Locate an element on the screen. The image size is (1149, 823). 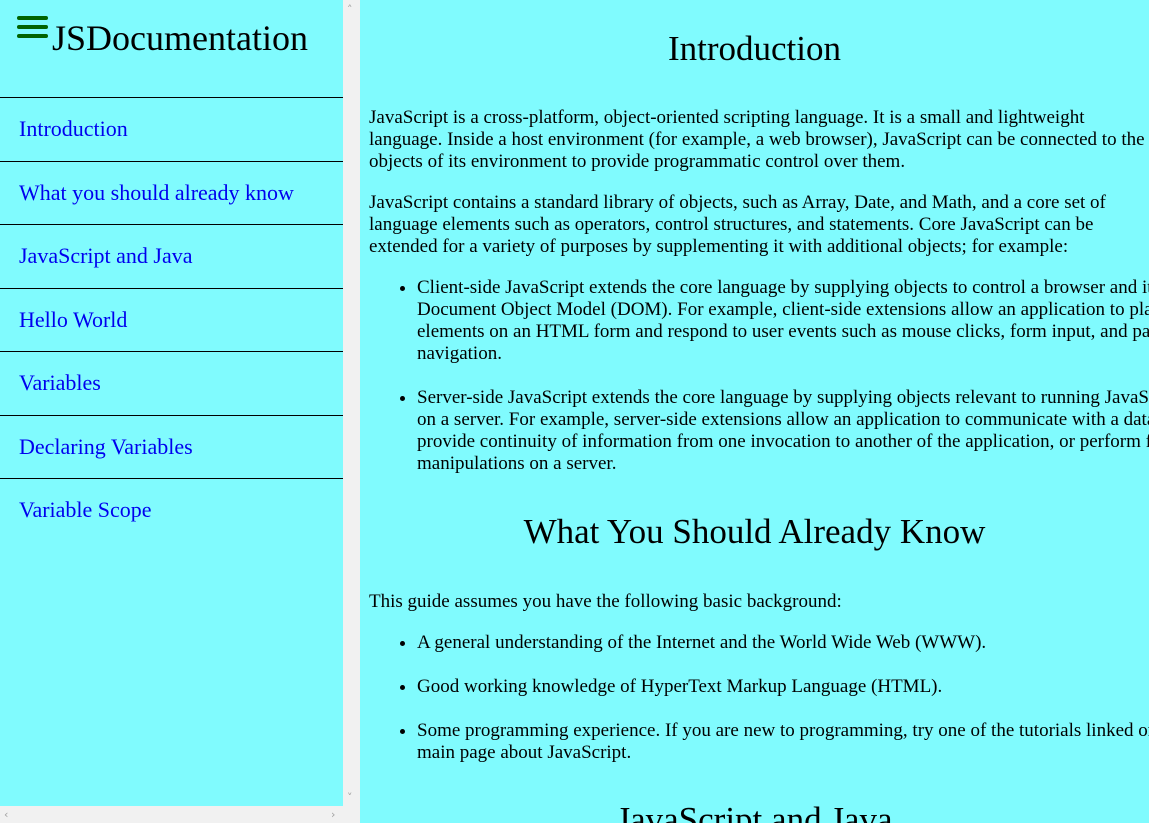
nav-item-what-you-should-already-know: What you should already know is located at coordinates (171, 192).